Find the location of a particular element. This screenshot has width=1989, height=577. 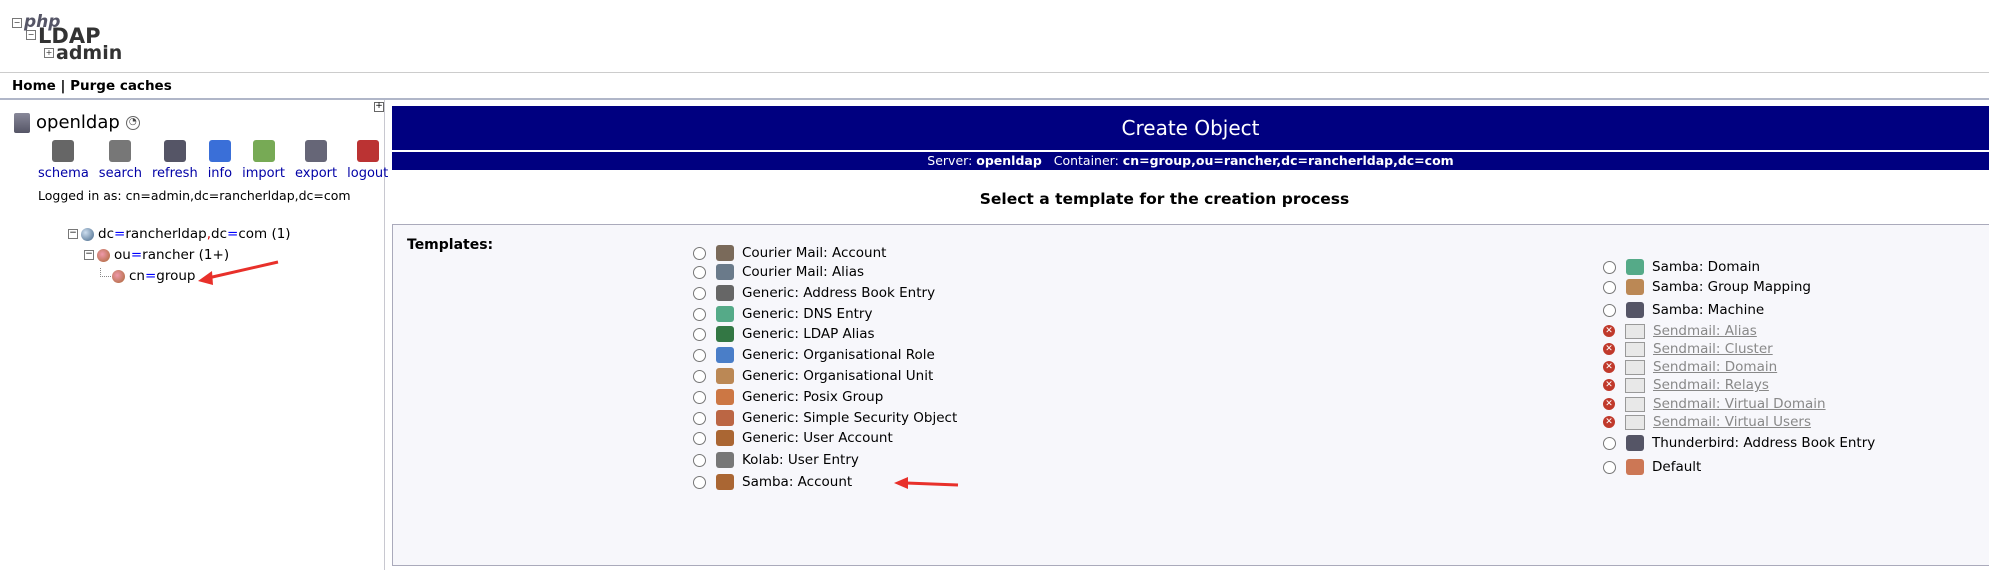

tool-label: info is located at coordinates (220, 173).